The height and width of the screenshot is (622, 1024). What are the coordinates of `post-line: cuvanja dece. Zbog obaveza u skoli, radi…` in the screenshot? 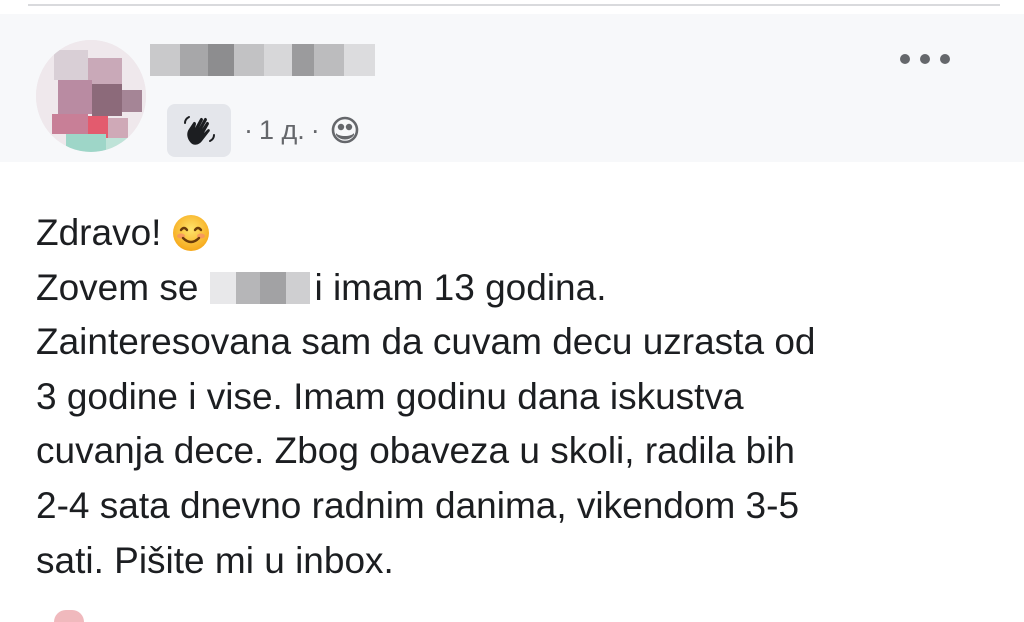 It's located at (415, 451).